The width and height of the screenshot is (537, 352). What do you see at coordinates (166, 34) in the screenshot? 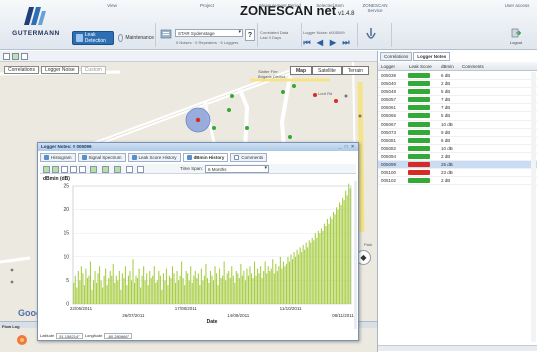
I see `project-icon` at bounding box center [166, 34].